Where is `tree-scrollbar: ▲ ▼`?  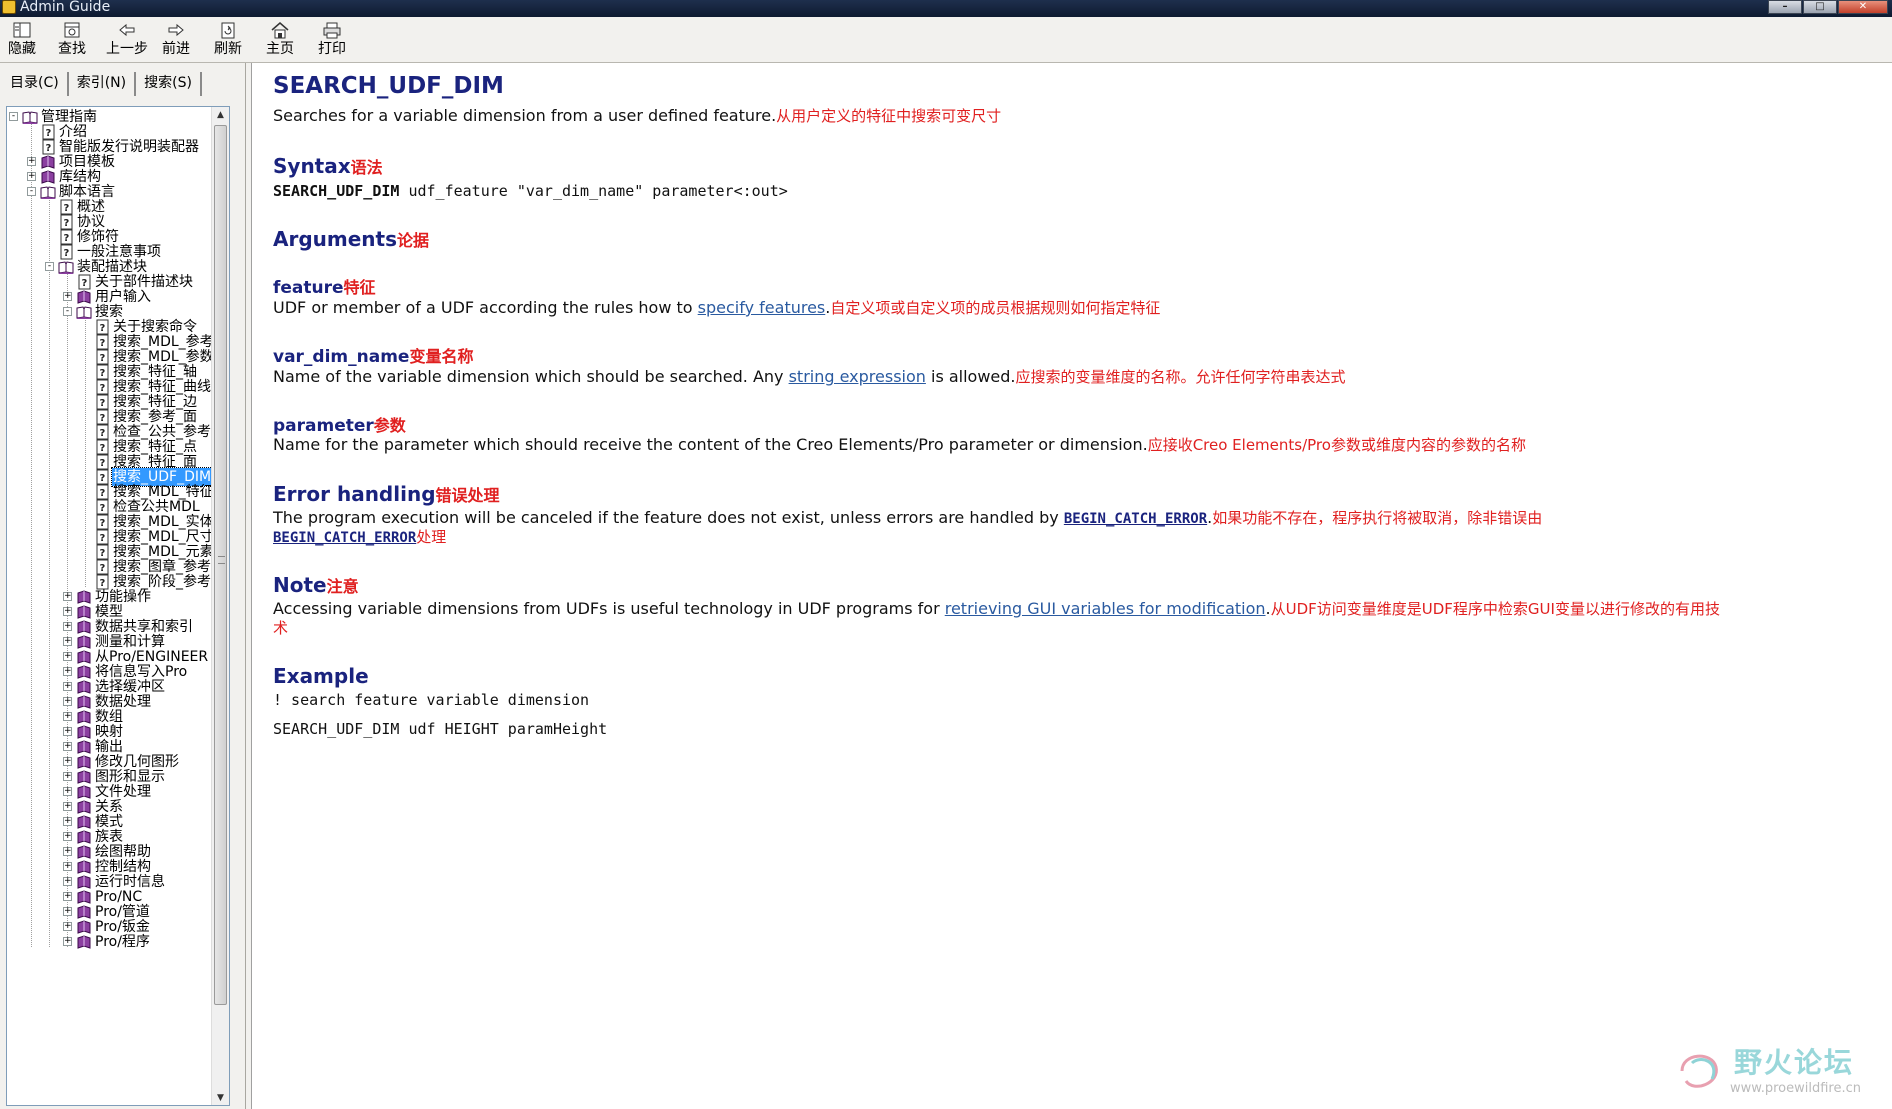 tree-scrollbar: ▲ ▼ is located at coordinates (220, 606).